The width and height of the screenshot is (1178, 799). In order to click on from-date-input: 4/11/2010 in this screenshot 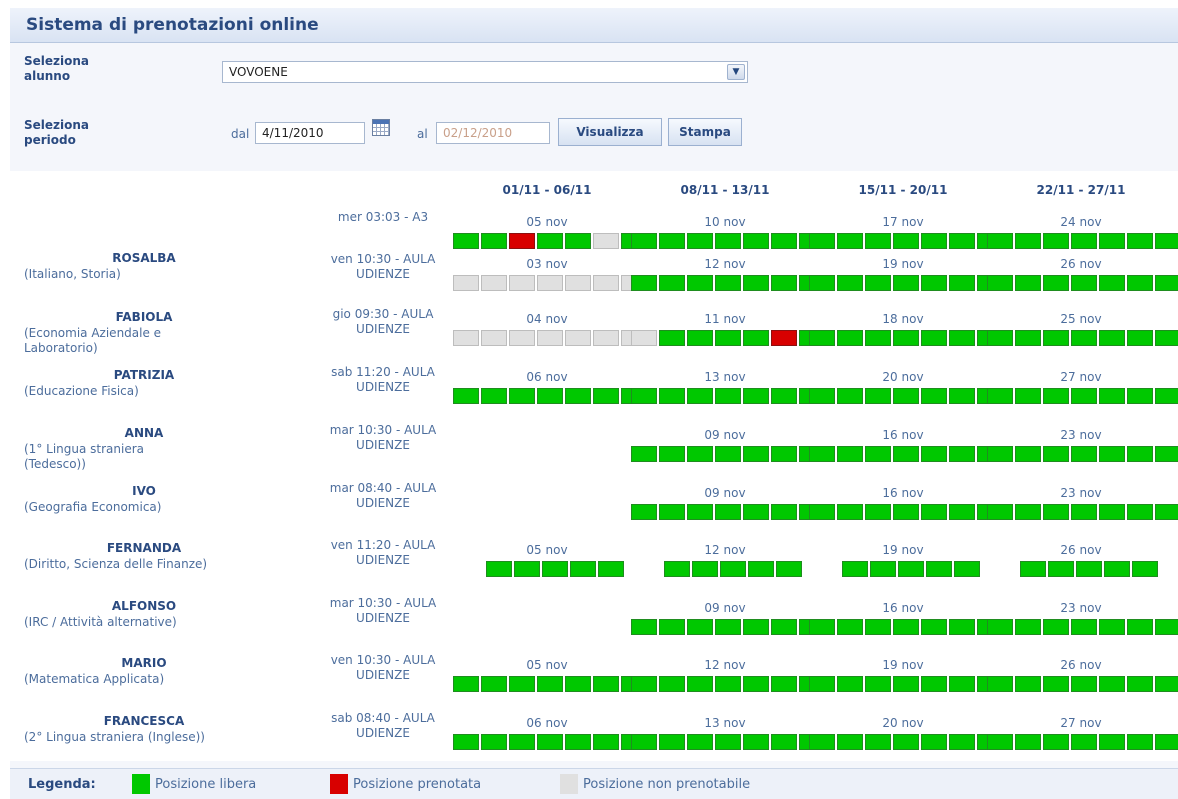, I will do `click(310, 133)`.